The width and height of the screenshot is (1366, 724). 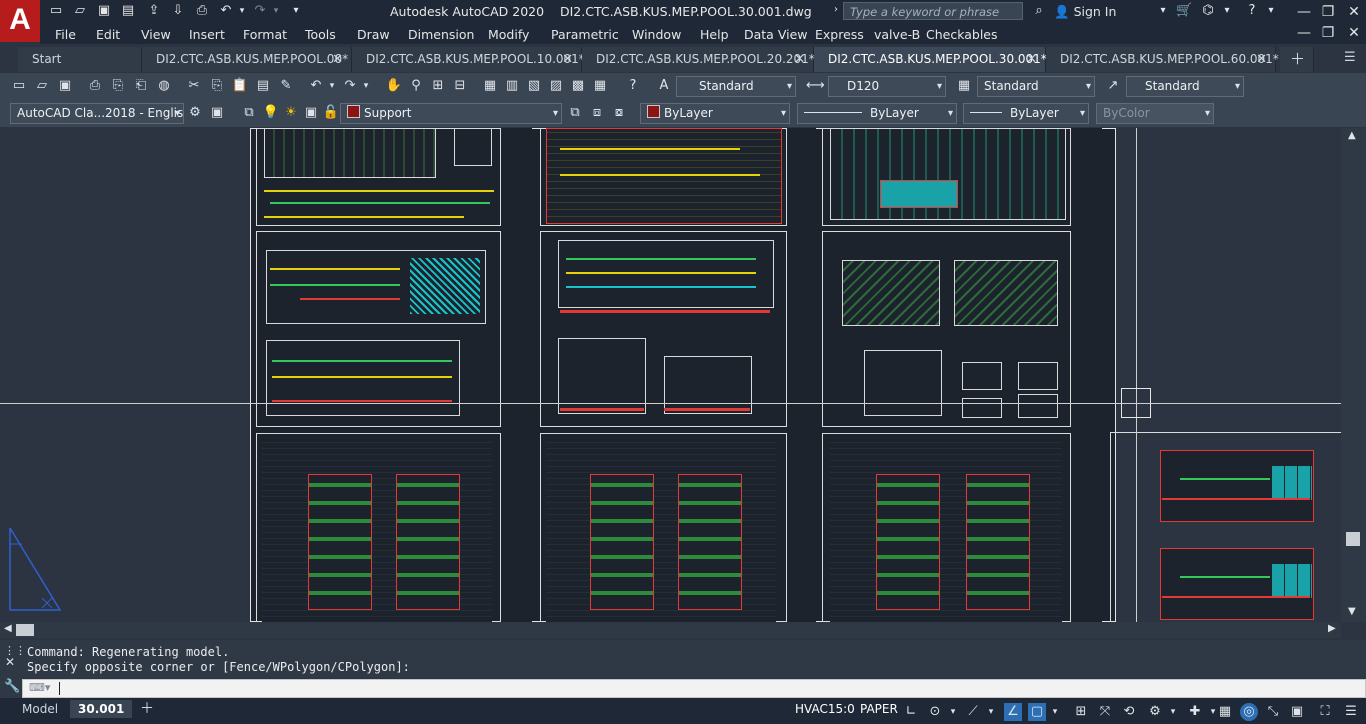 What do you see at coordinates (438, 86) in the screenshot?
I see `zoom-window-icon: ⊞` at bounding box center [438, 86].